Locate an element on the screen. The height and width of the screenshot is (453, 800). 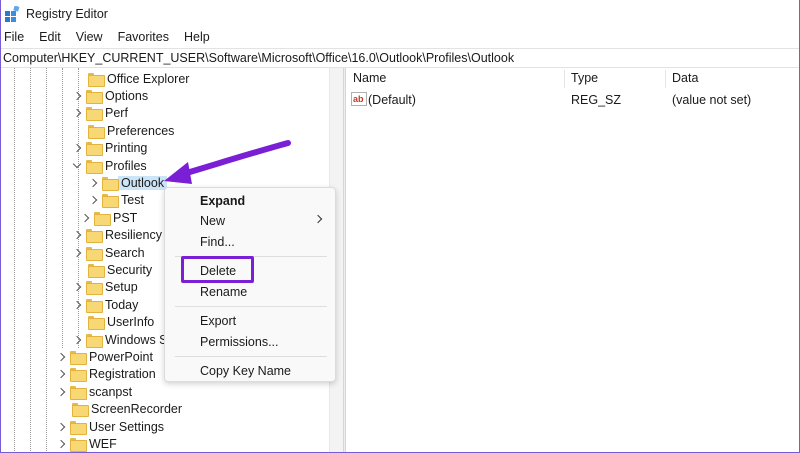
menu-item-export: Export is located at coordinates (218, 321).